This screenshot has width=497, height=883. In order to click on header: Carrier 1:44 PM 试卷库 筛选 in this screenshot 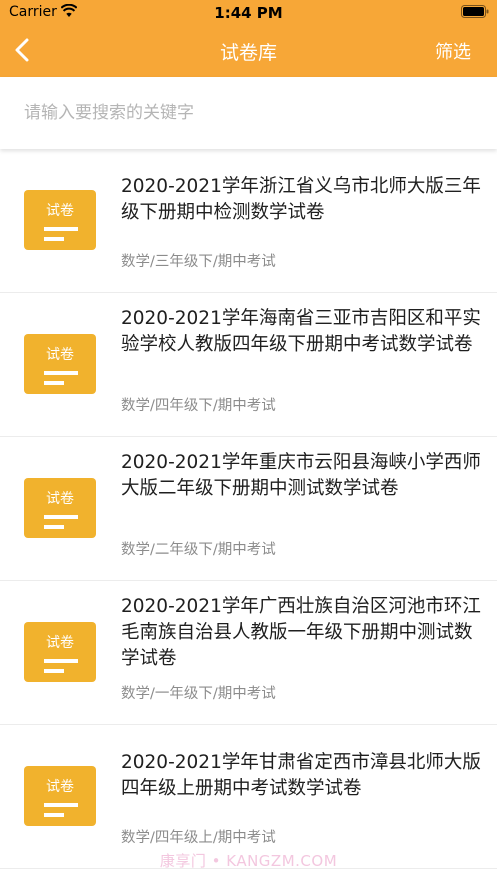, I will do `click(248, 38)`.